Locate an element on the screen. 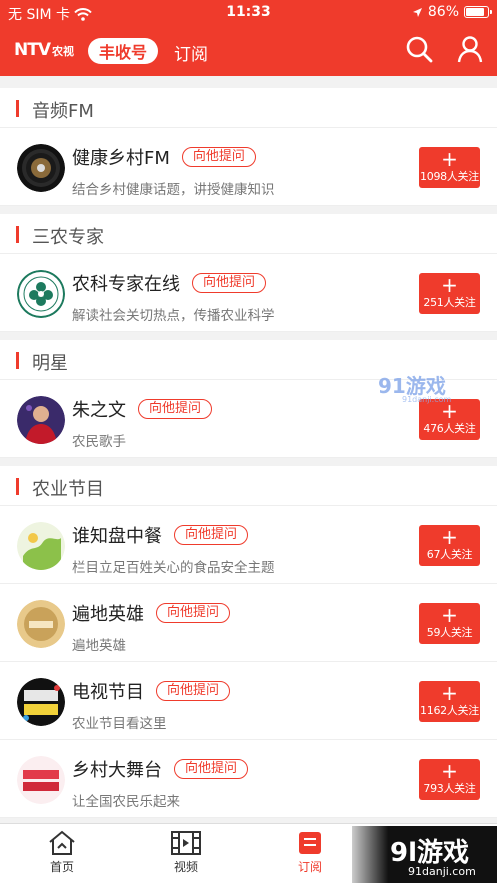  list-item: 健康乡村FM 向他提问 结合乡村健康话题，讲授健康知识 + 1098人关注 is located at coordinates (248, 167).